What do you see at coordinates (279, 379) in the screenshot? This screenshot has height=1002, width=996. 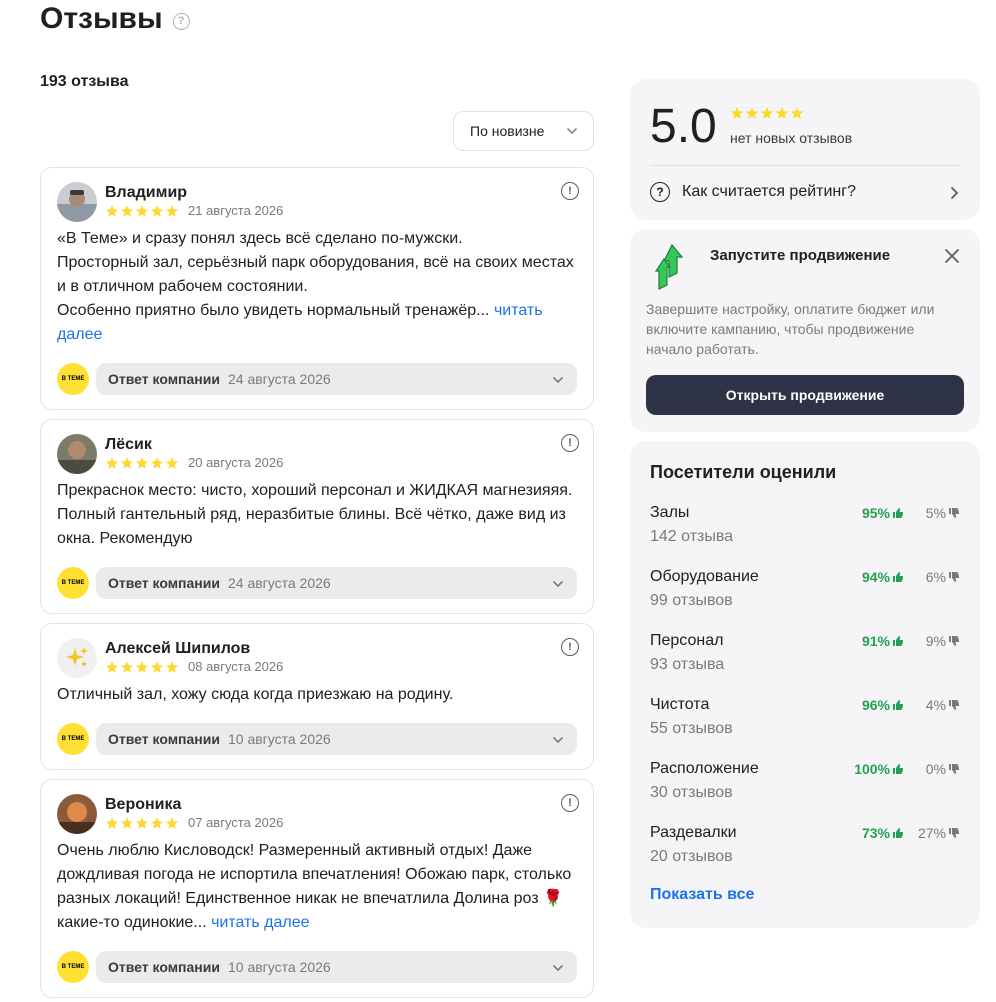 I see `reply-date: 24 августа 2026` at bounding box center [279, 379].